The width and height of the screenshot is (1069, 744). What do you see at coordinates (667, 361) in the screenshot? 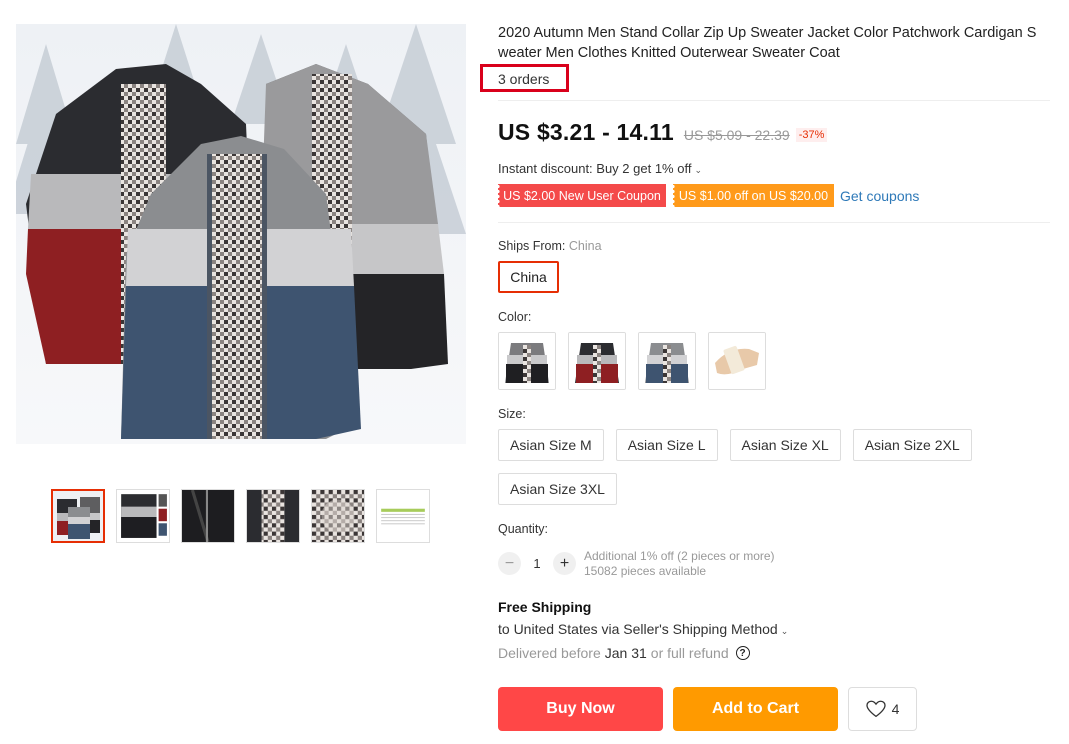
I see `color-option-grey-blue` at bounding box center [667, 361].